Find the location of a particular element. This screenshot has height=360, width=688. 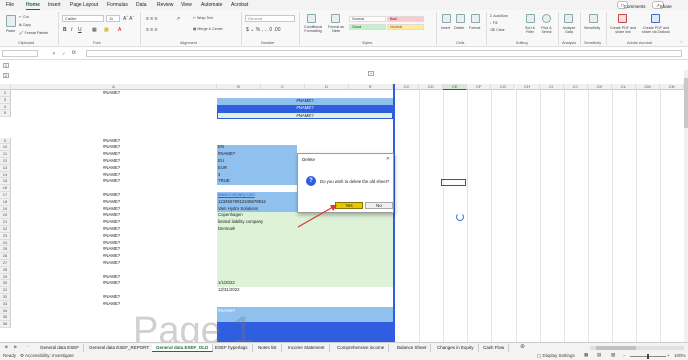

column-header: CJ is located at coordinates (575, 87).